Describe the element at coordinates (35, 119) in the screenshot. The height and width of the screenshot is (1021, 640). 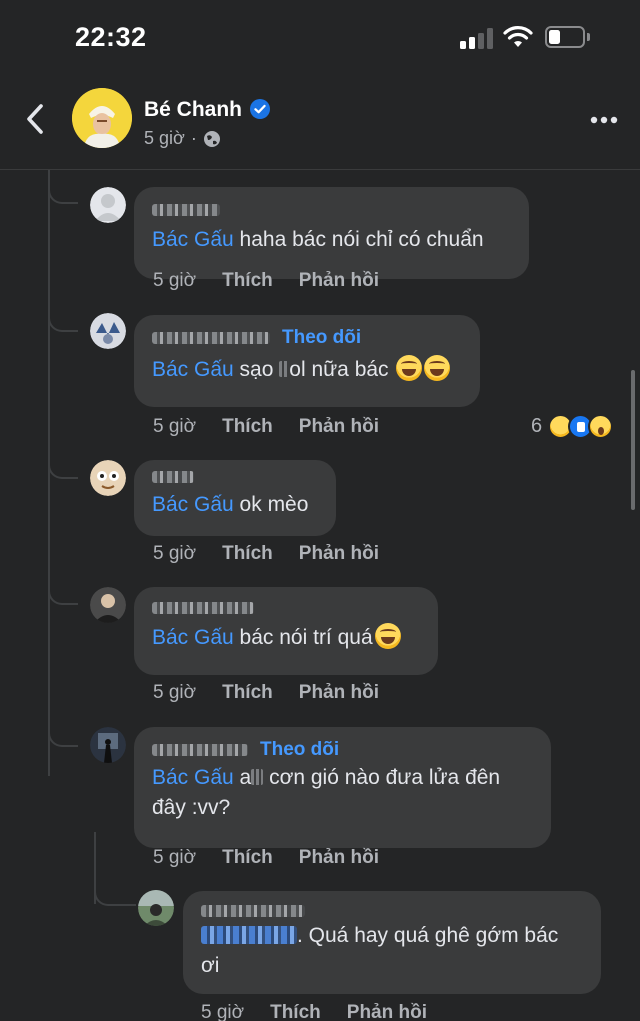
I see `back-arrow-icon` at that location.